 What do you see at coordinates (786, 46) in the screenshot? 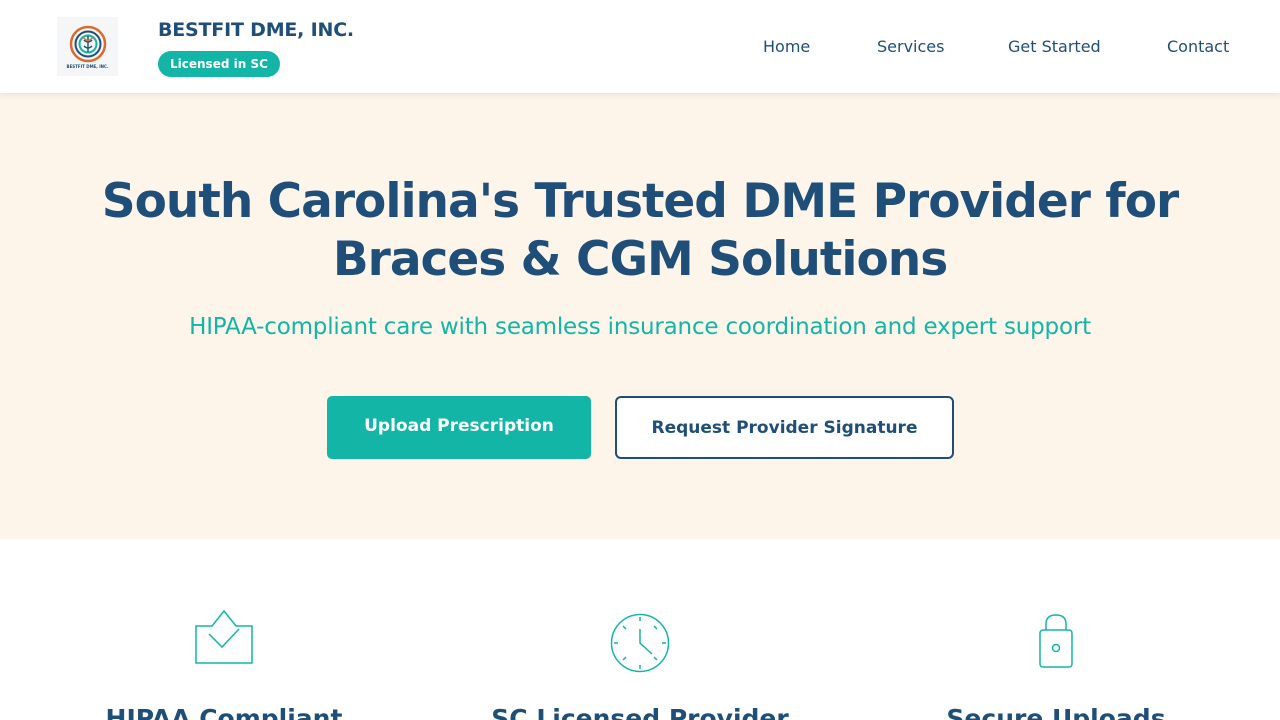
I see `nav-home: Home` at bounding box center [786, 46].